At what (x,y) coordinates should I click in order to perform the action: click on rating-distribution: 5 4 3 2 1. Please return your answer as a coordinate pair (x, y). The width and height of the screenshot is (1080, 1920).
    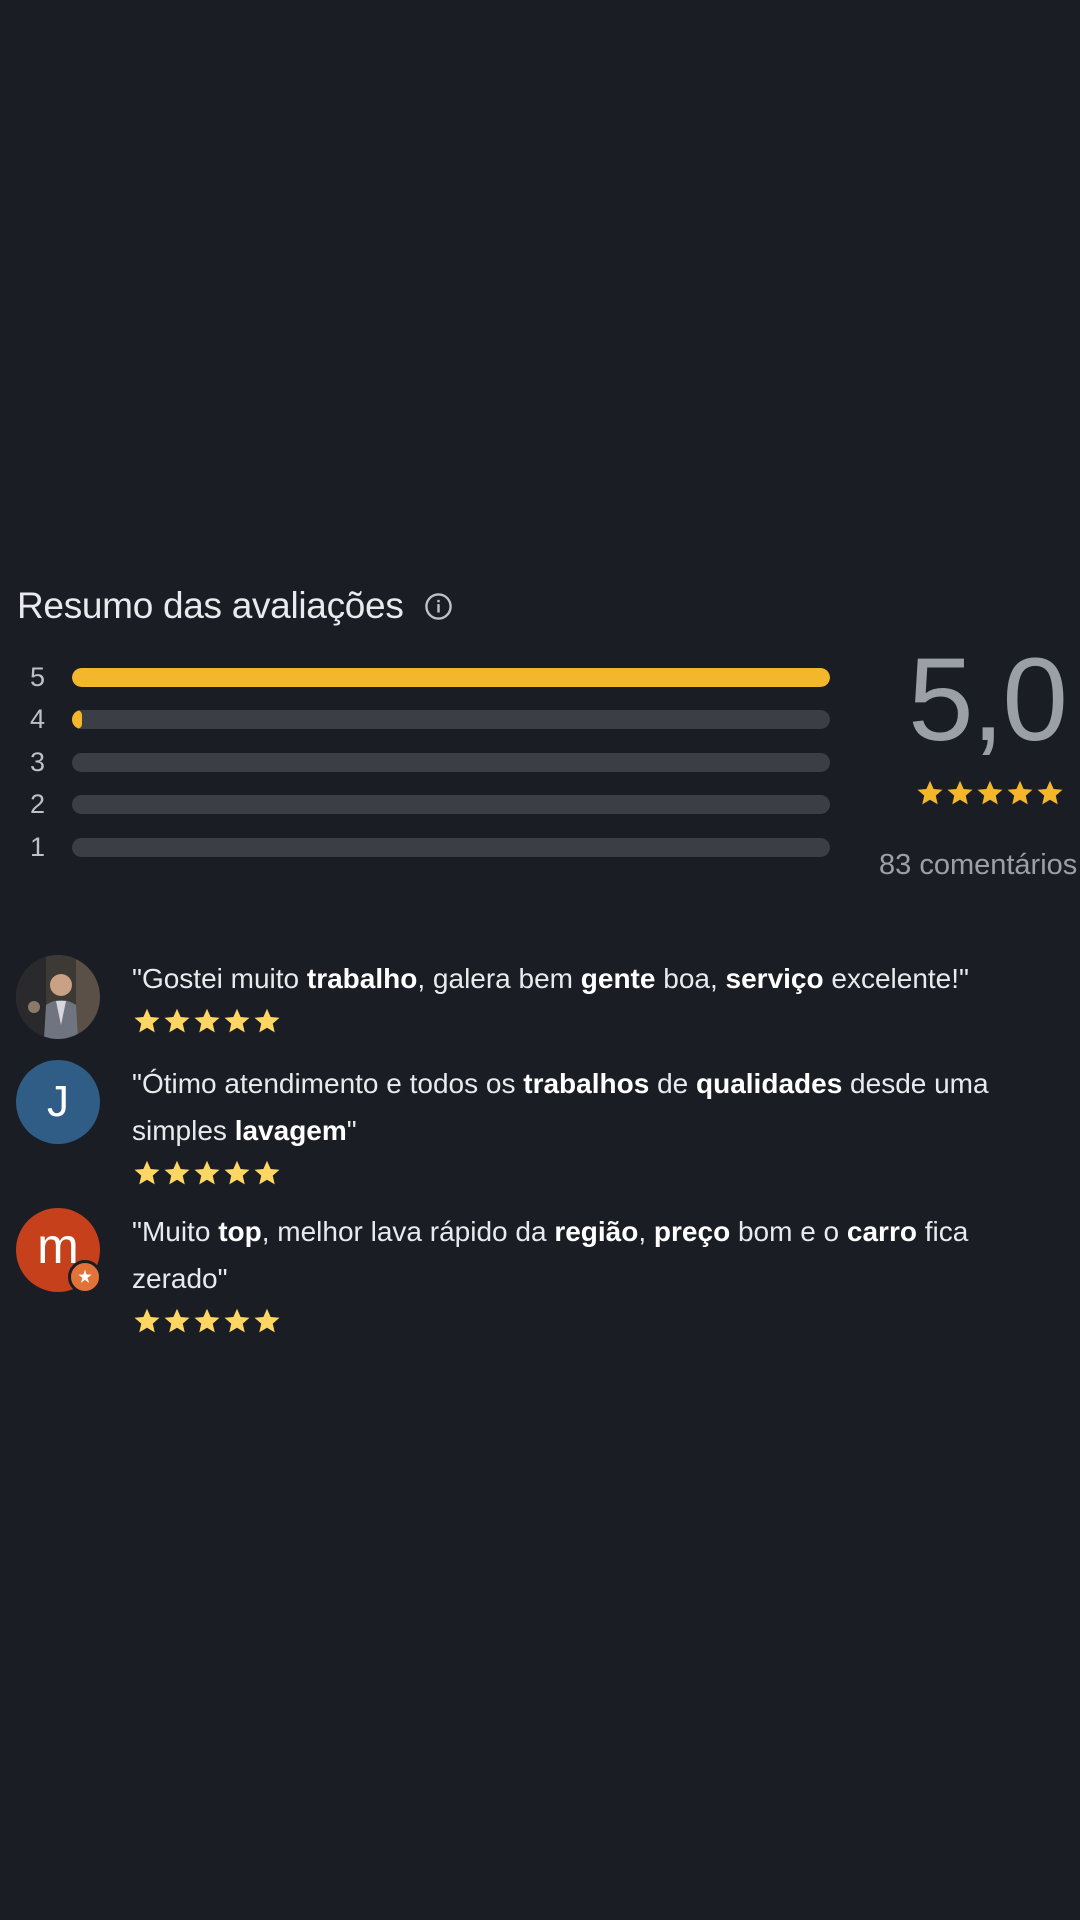
    Looking at the image, I should click on (430, 762).